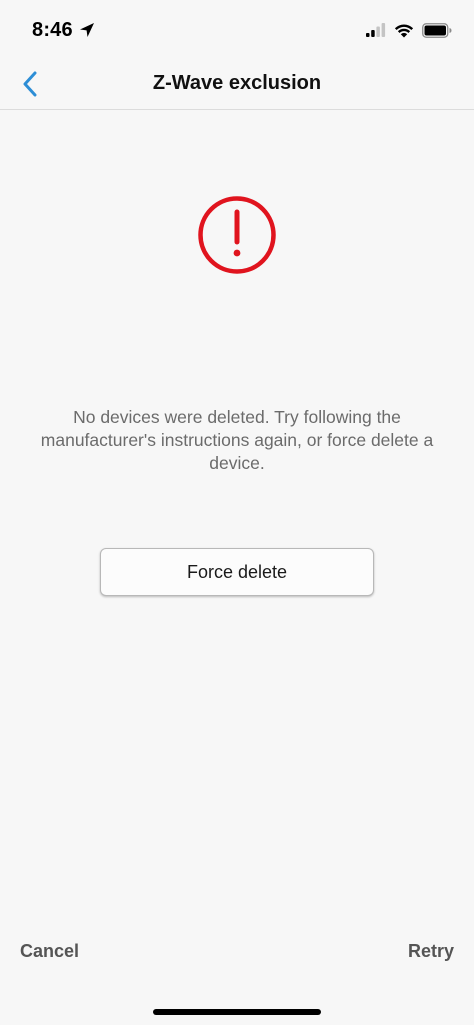  What do you see at coordinates (376, 30) in the screenshot?
I see `cellular-signal-icon` at bounding box center [376, 30].